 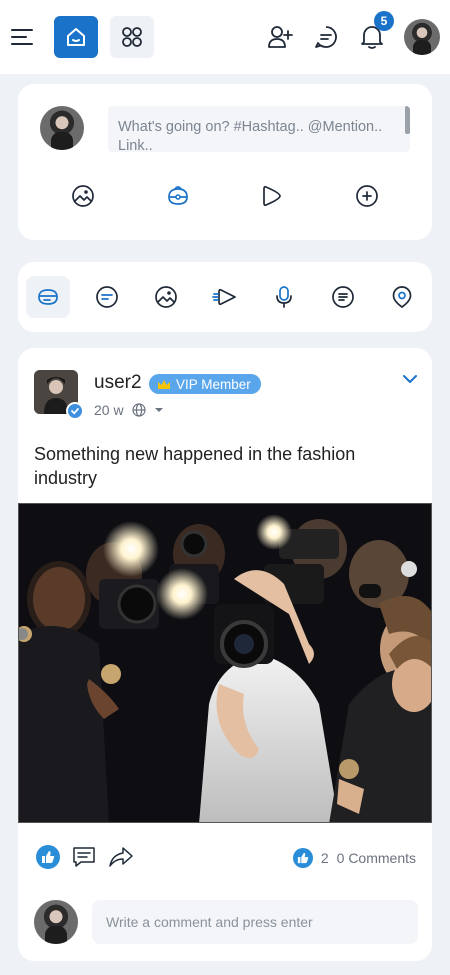 I want to click on filter-places, so click(x=402, y=297).